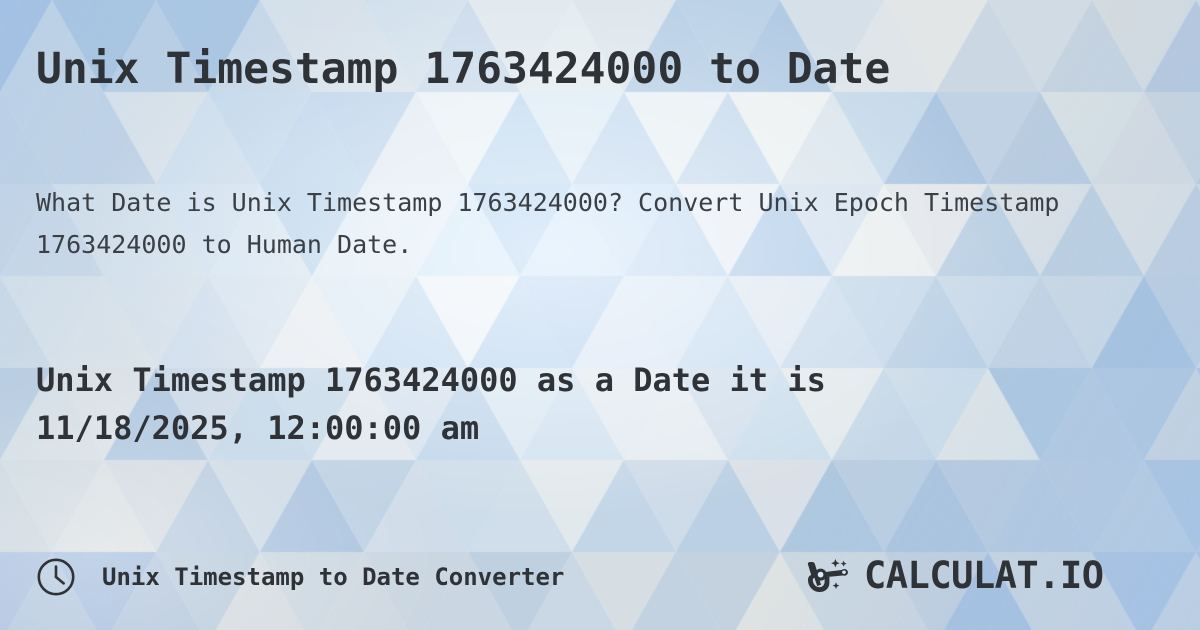 The width and height of the screenshot is (1200, 630). I want to click on page-title: Unix Timestamp 1763424000 to Date, so click(463, 69).